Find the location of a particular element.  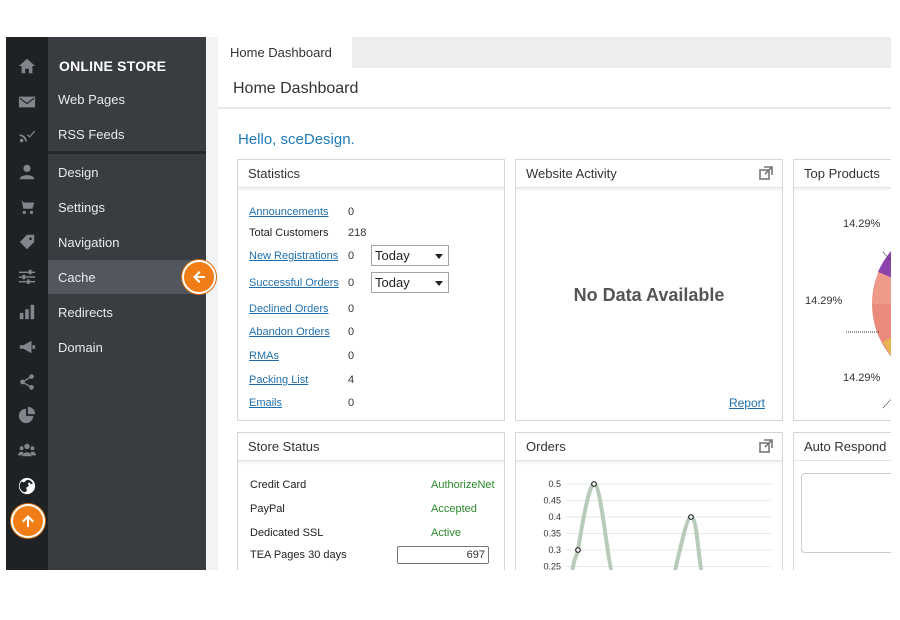

tag-icon is located at coordinates (27, 242).